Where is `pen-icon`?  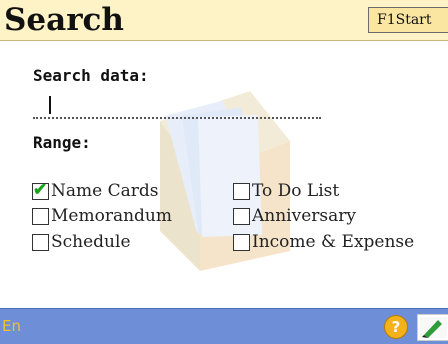
pen-icon is located at coordinates (433, 327).